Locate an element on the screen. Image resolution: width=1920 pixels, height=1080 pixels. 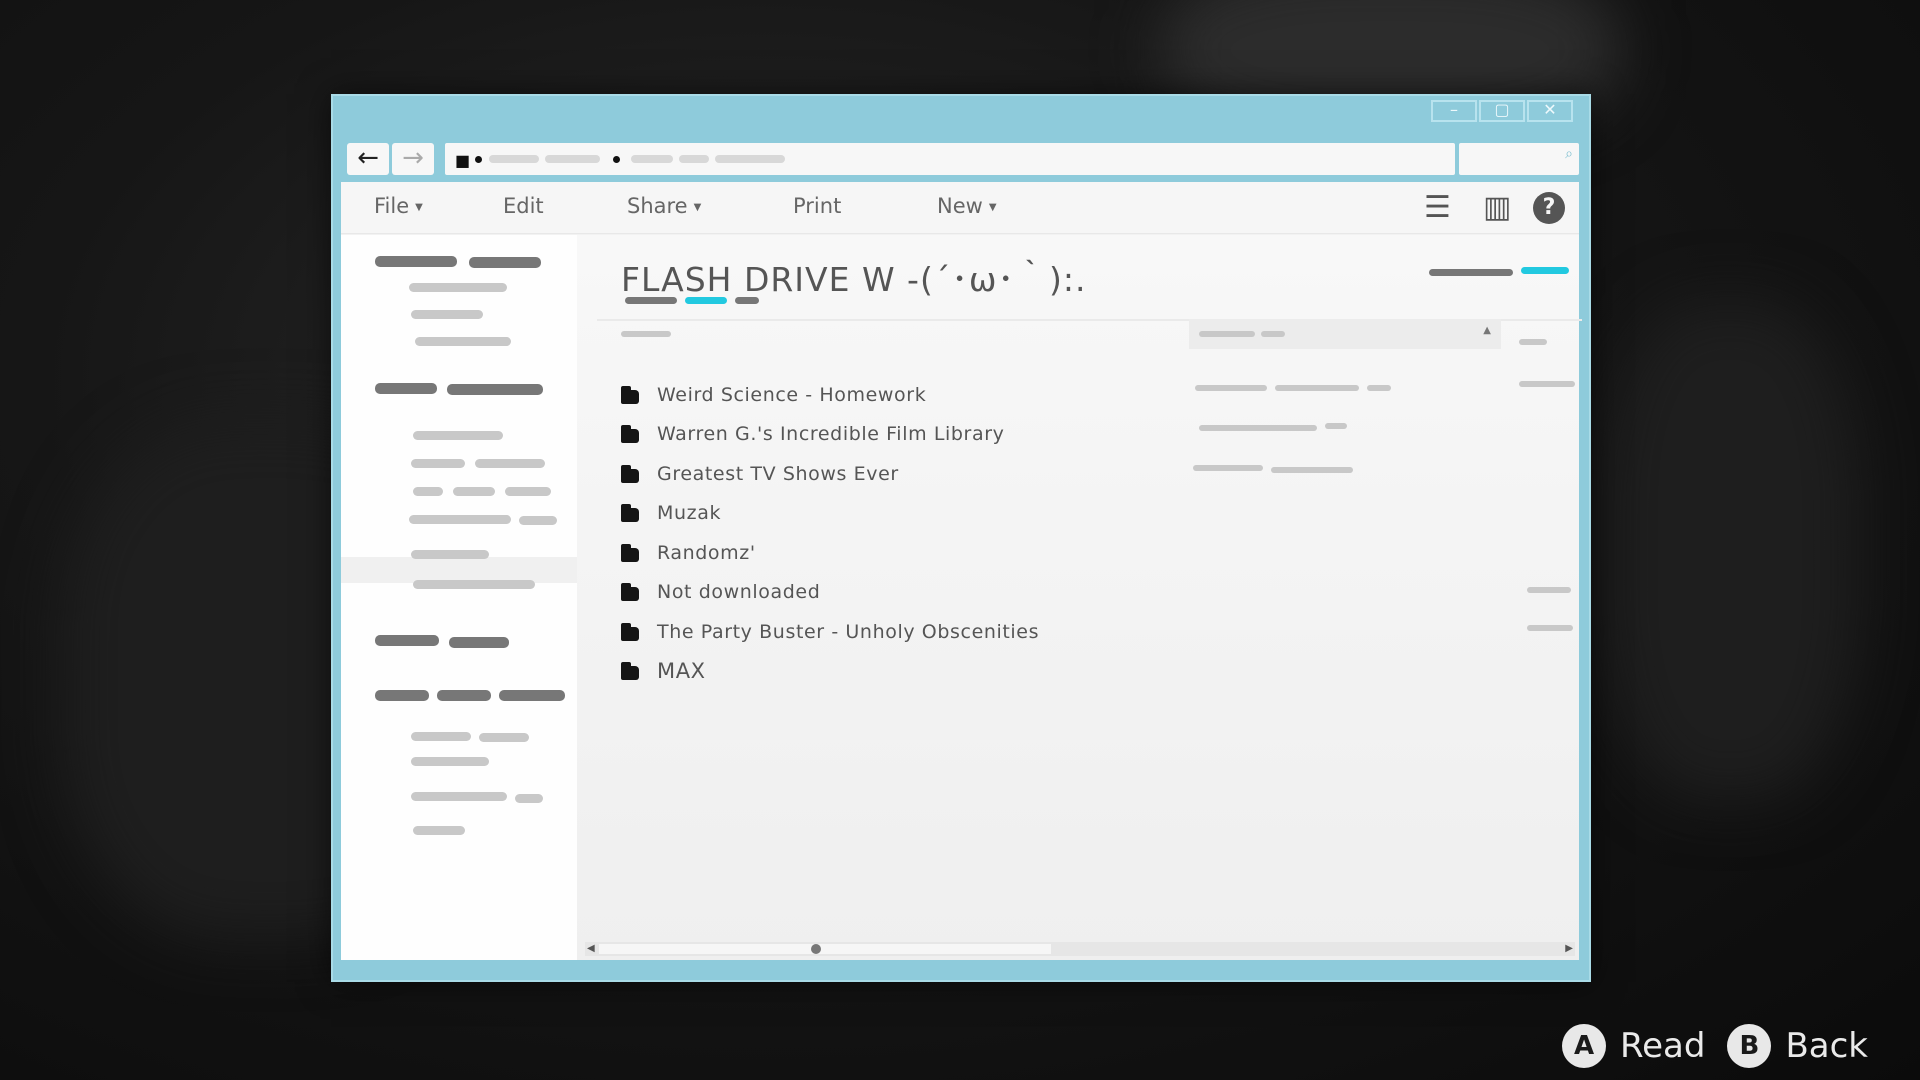
horizontal-scrollbar: ◀ ▶ is located at coordinates (1080, 949).